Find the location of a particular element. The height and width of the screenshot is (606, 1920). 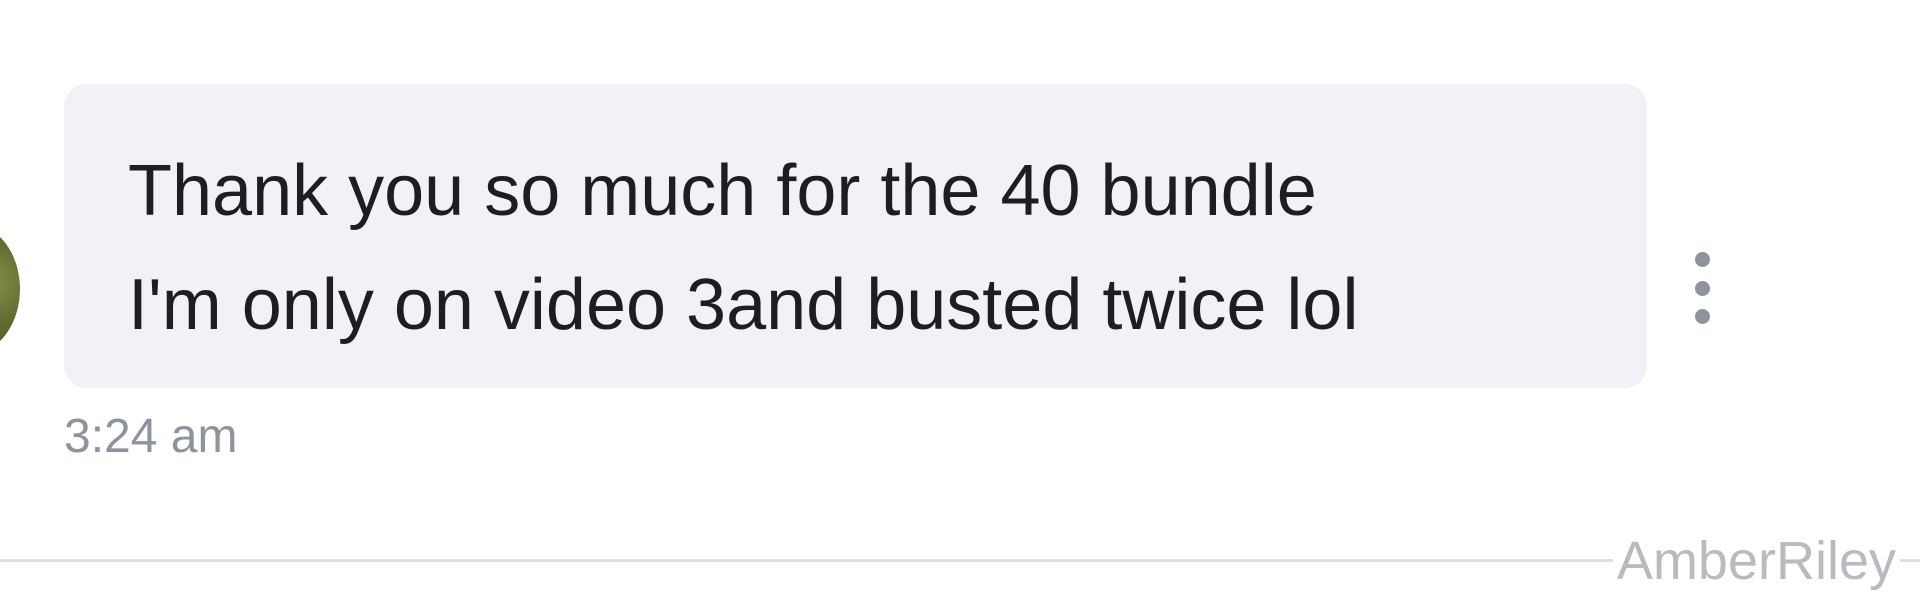

watermark: AmberRiley is located at coordinates (1756, 561).